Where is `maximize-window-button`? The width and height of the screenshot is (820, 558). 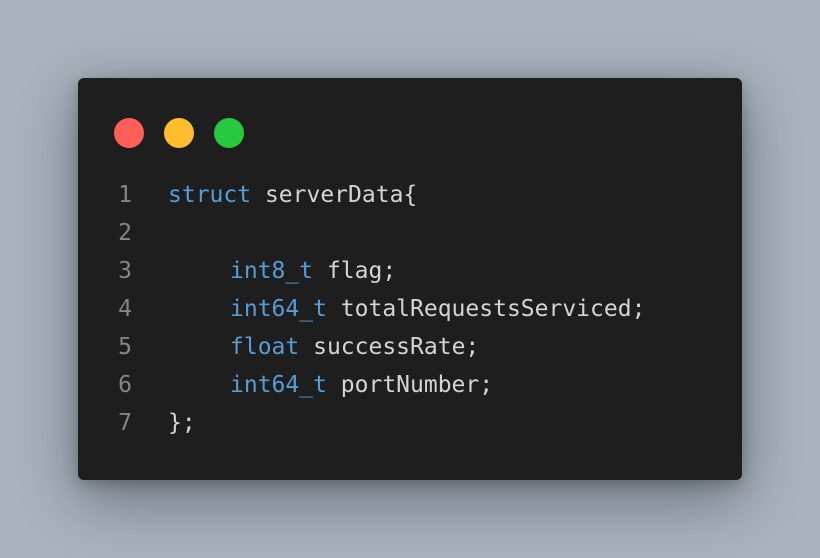
maximize-window-button is located at coordinates (229, 133).